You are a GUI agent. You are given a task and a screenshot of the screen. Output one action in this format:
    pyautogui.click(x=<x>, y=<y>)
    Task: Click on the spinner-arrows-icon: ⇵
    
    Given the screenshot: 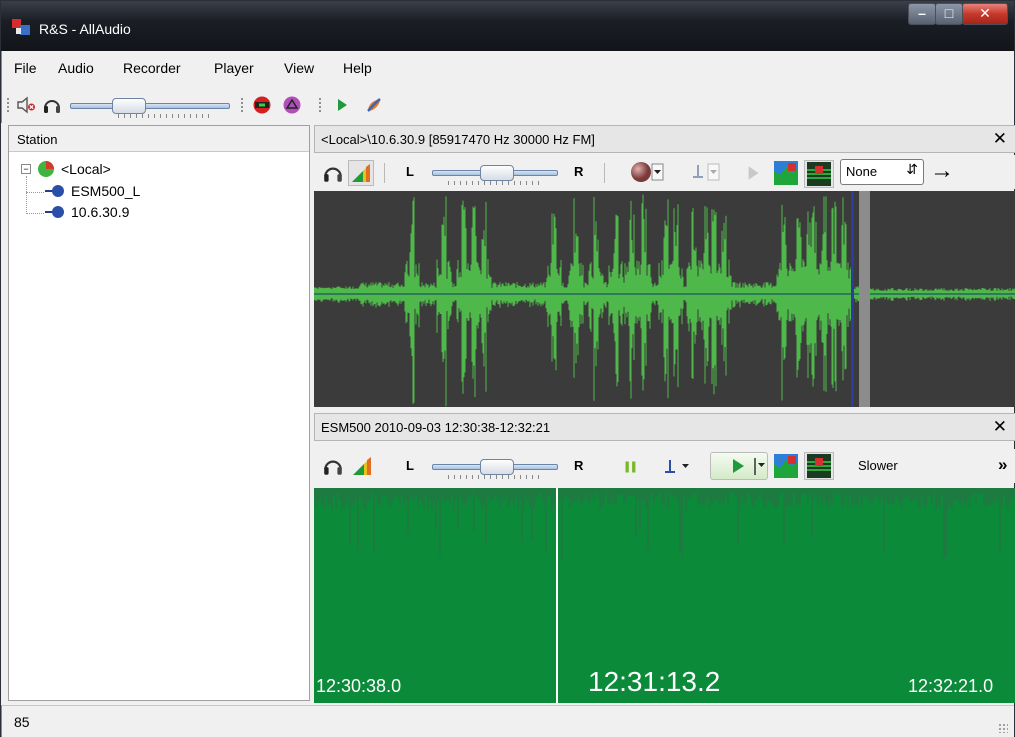 What is the action you would take?
    pyautogui.click(x=912, y=169)
    